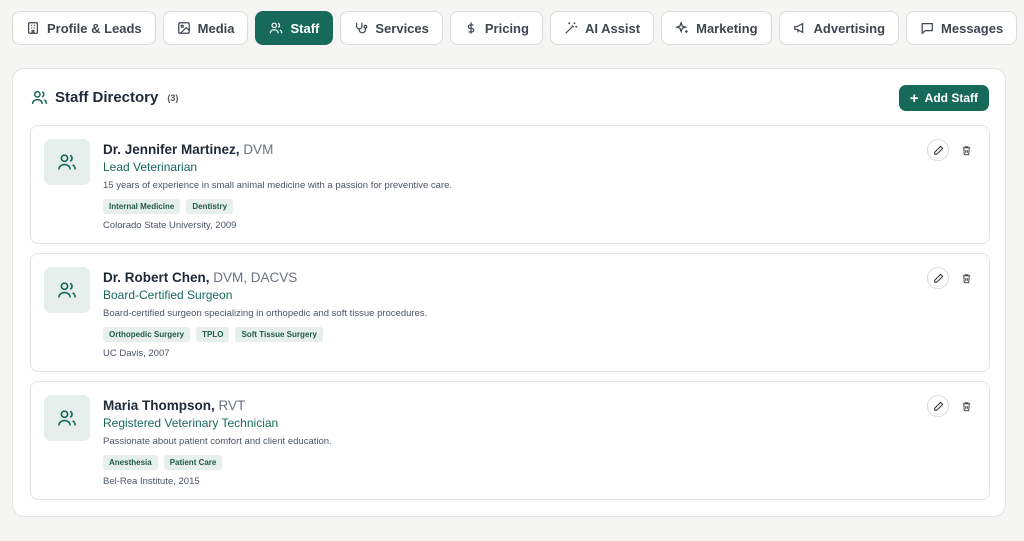 Image resolution: width=1024 pixels, height=541 pixels. I want to click on tab-label: Profile & Leads, so click(94, 28).